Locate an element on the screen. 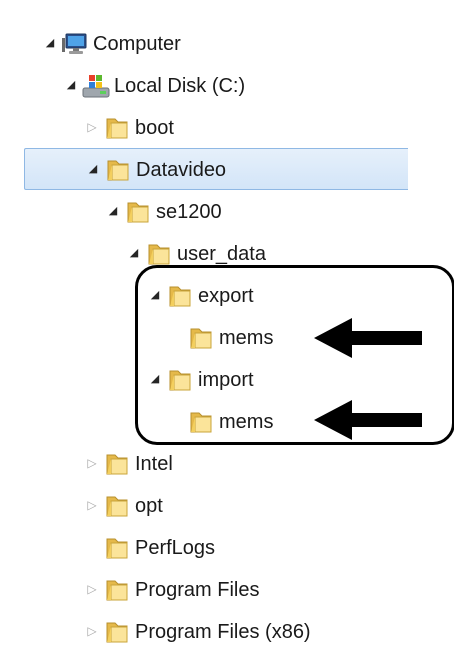 The height and width of the screenshot is (653, 454). tree-item: ▷ Program Files (x86) is located at coordinates (204, 632).